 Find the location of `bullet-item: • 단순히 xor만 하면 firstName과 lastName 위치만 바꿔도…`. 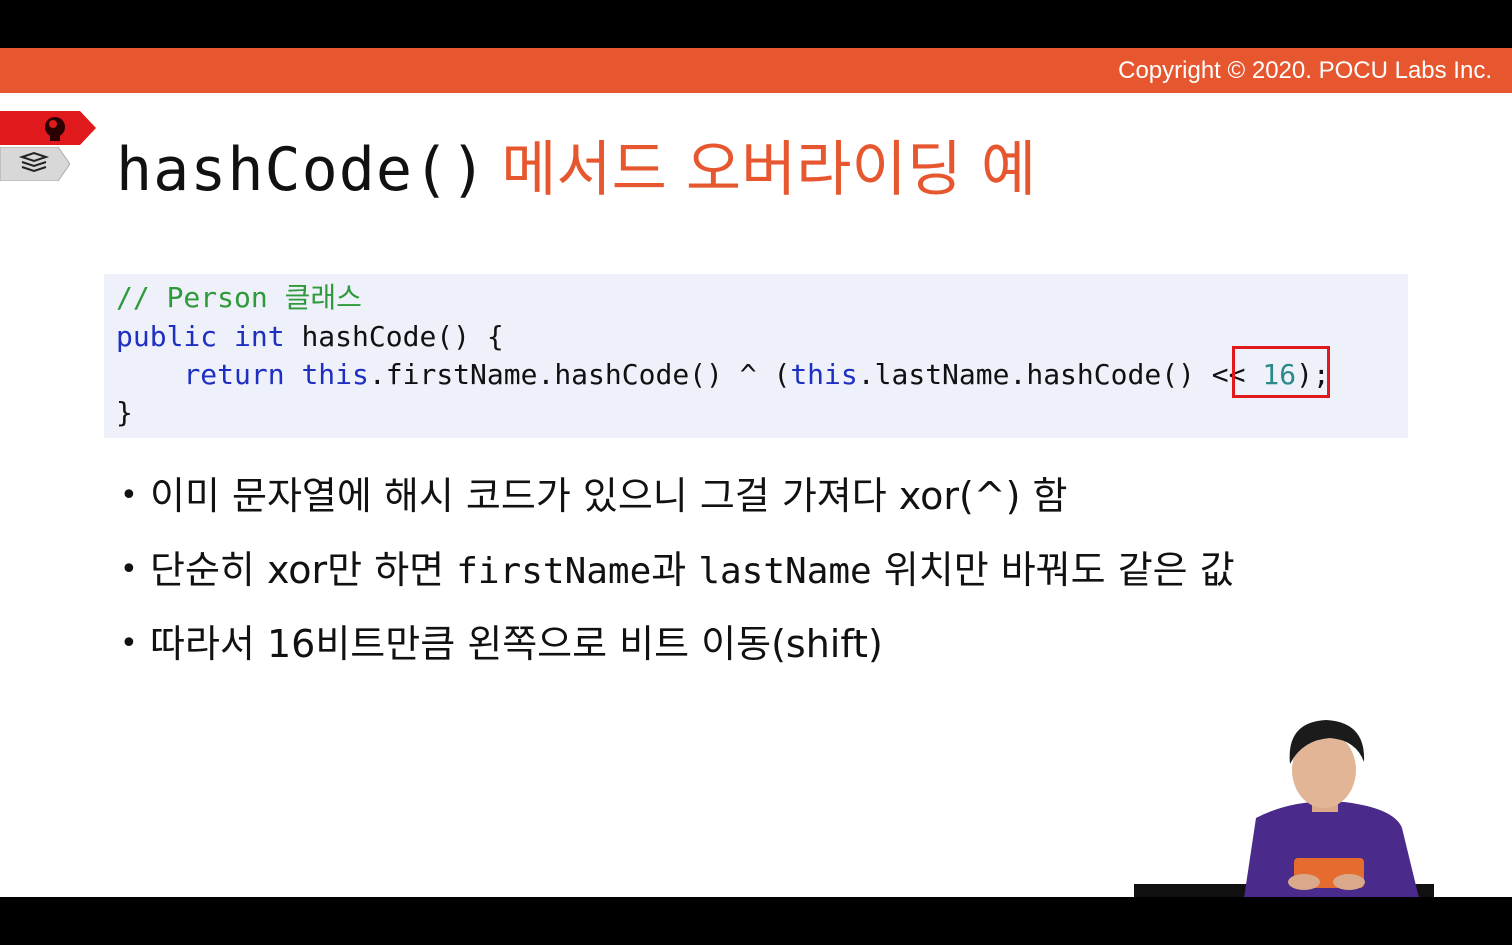

bullet-item: • 단순히 xor만 하면 firstName과 lastName 위치만 바꿔도… is located at coordinates (760, 577).